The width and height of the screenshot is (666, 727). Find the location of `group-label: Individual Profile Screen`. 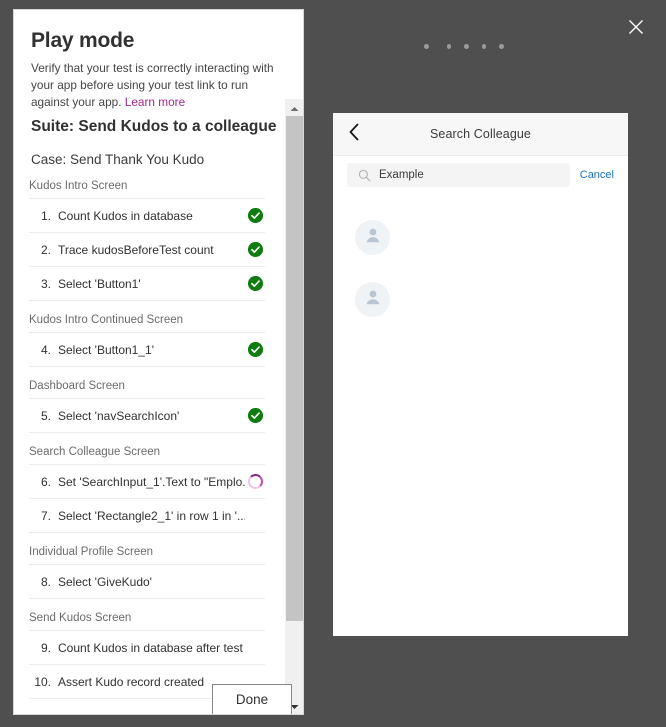

group-label: Individual Profile Screen is located at coordinates (91, 552).